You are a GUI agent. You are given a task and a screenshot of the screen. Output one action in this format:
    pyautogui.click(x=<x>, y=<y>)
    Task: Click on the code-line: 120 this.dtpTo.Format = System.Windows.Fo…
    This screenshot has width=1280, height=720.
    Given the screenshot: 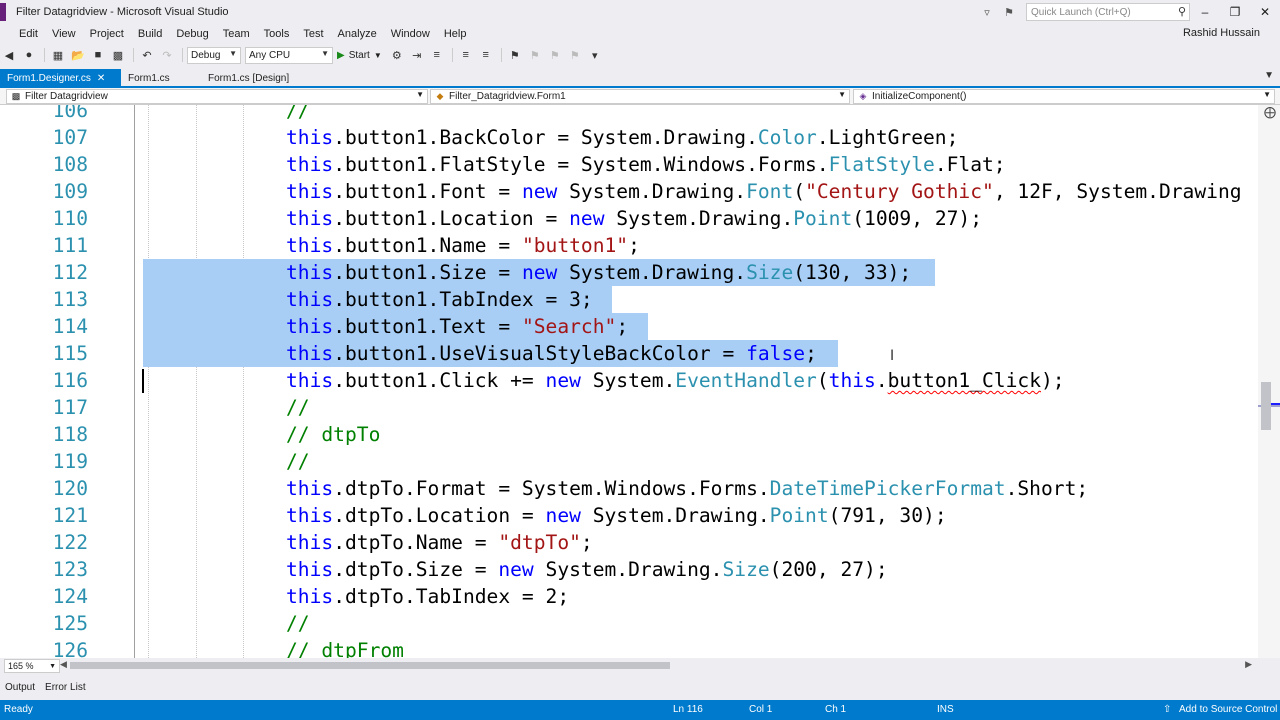 What is the action you would take?
    pyautogui.click(x=629, y=488)
    